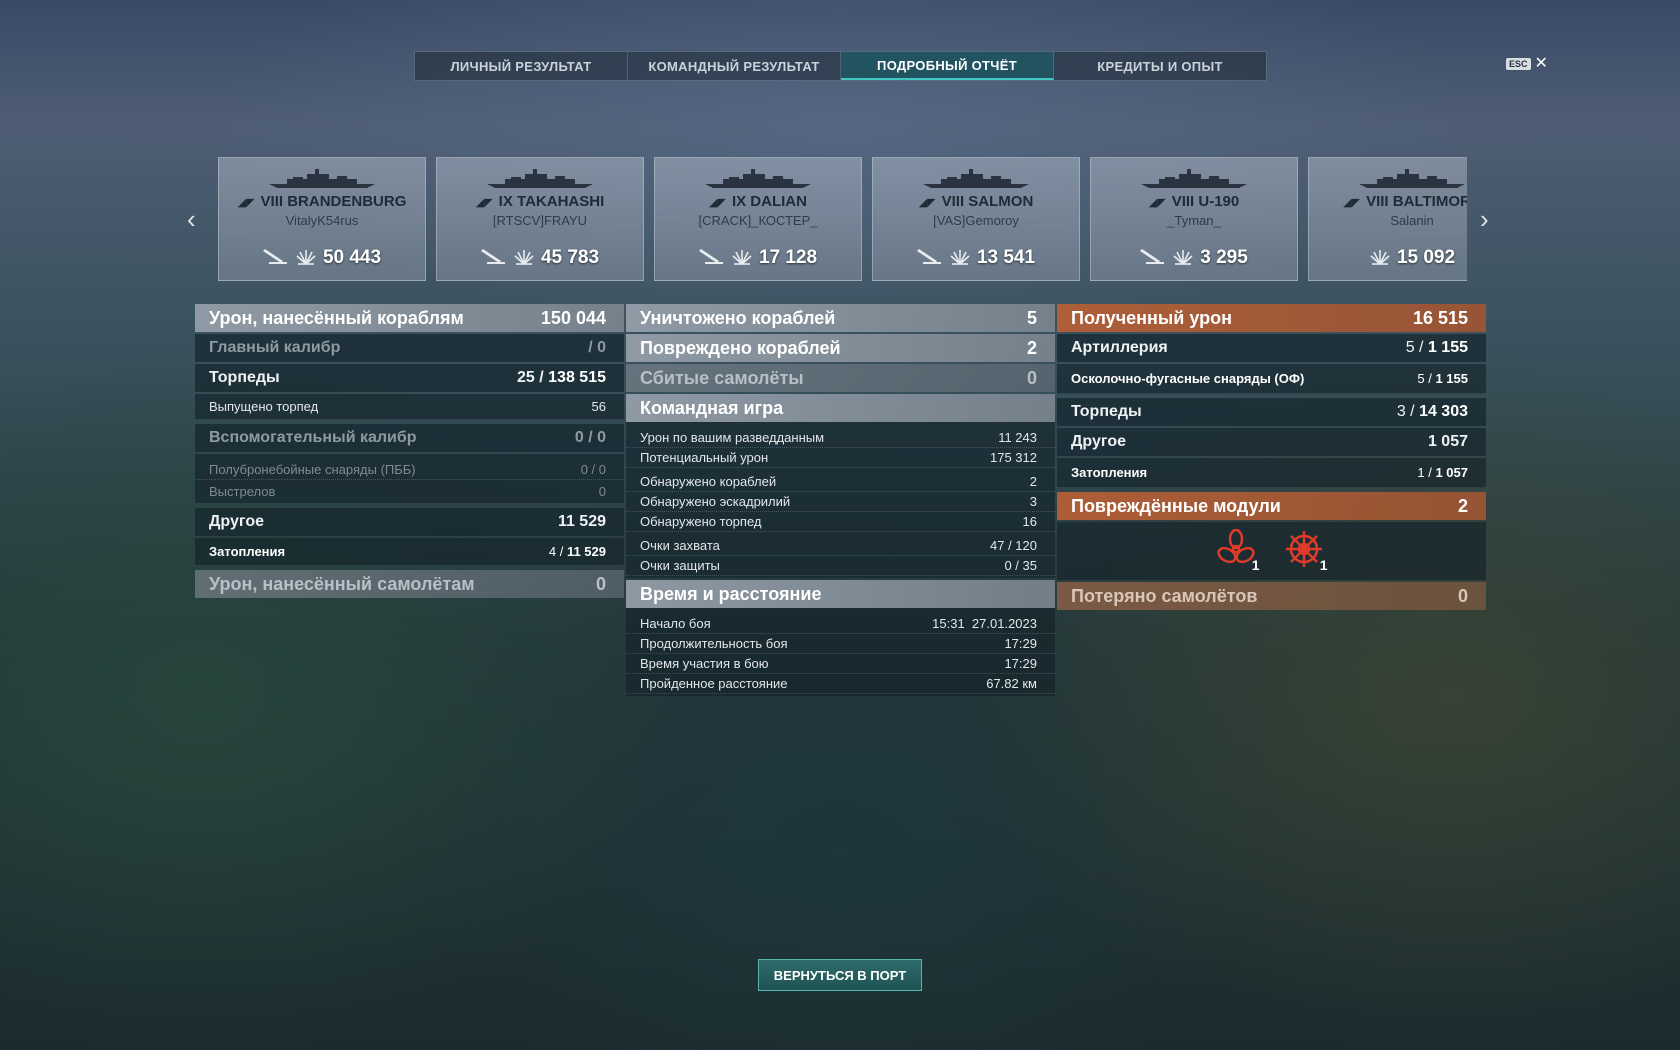 The image size is (1680, 1050). I want to click on received-header: Полученный урон 16 515, so click(1271, 318).